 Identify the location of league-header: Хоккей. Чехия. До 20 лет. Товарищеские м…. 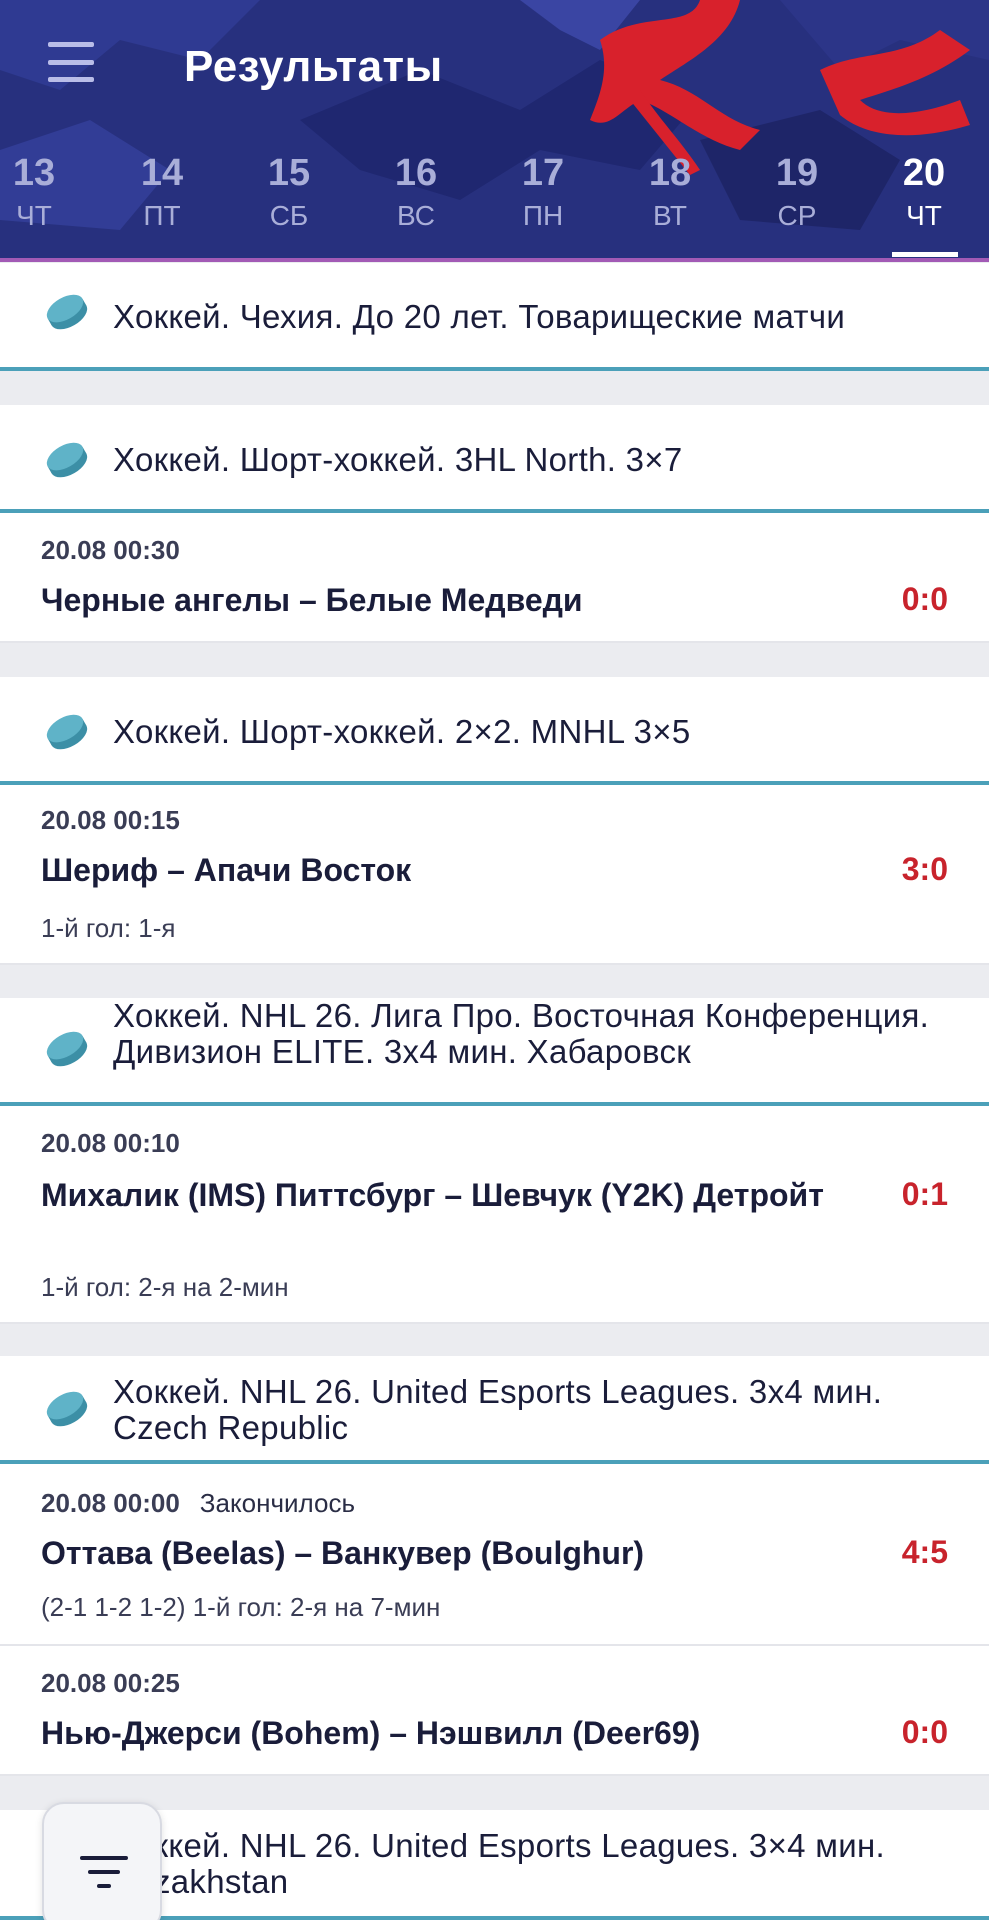
(494, 317).